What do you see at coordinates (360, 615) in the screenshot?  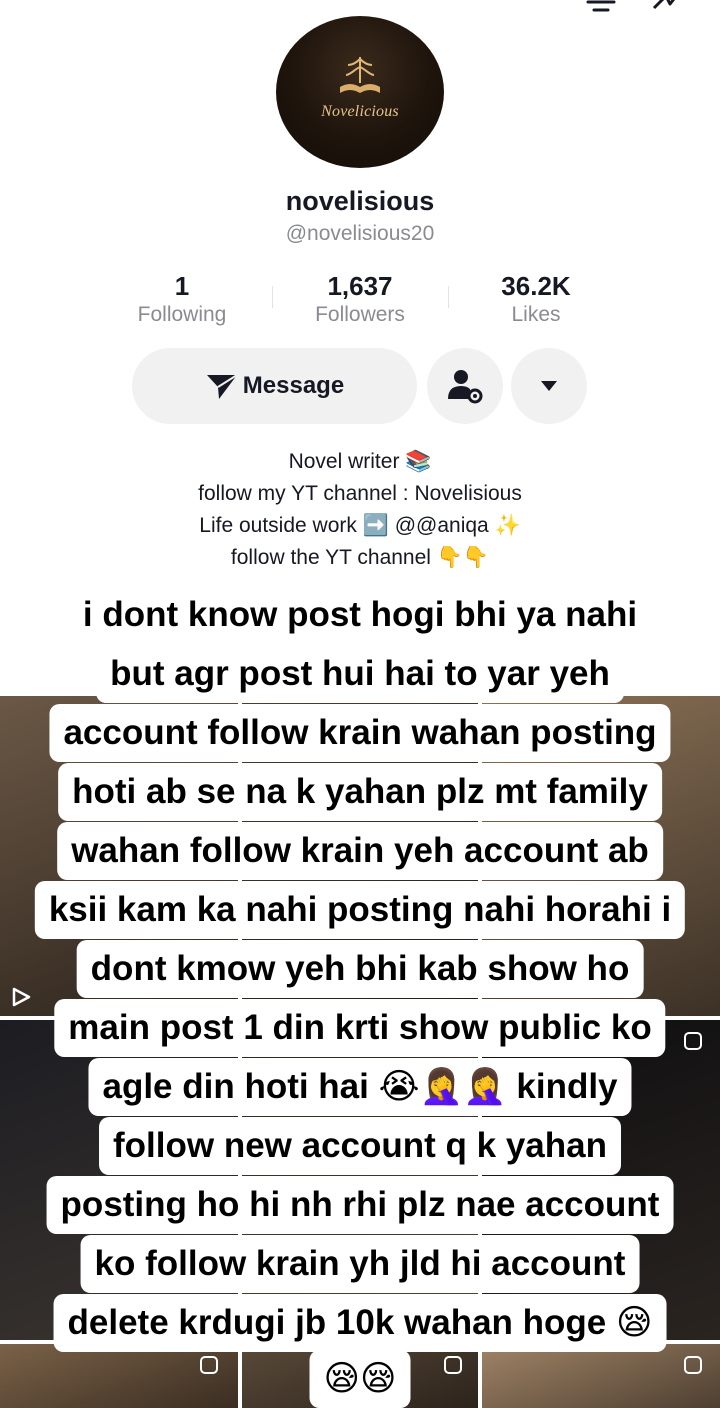 I see `caption-line: i dont know post hogi bhi ya nahi` at bounding box center [360, 615].